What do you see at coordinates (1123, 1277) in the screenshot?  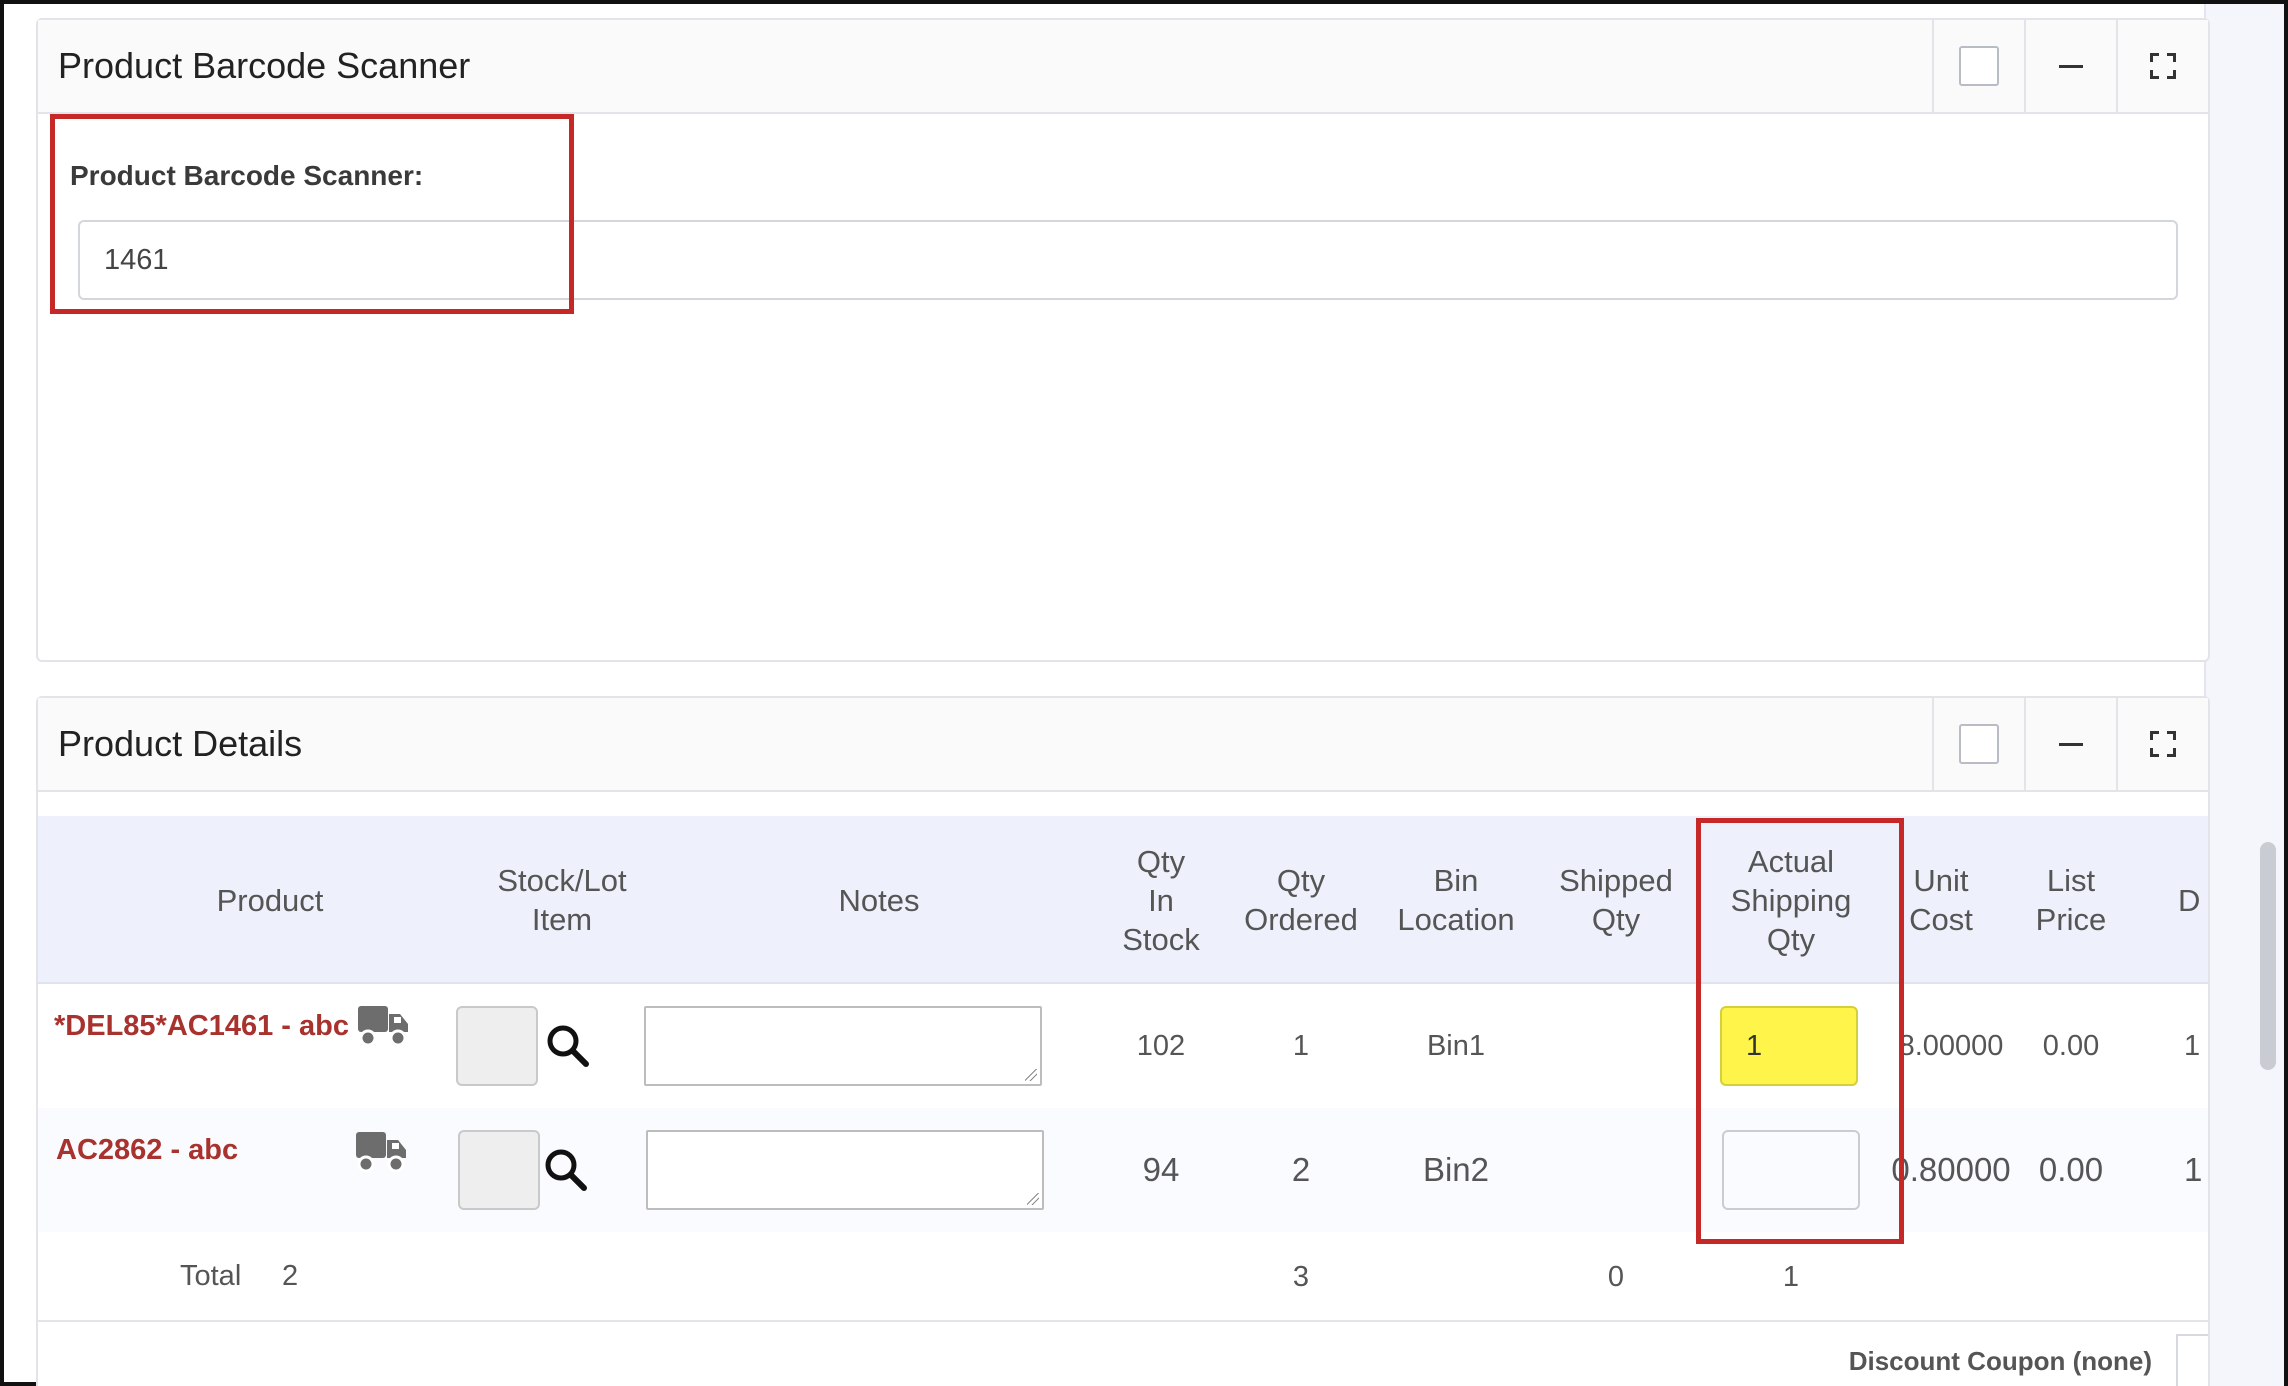 I see `table-total-row: Total 2 3 0 1` at bounding box center [1123, 1277].